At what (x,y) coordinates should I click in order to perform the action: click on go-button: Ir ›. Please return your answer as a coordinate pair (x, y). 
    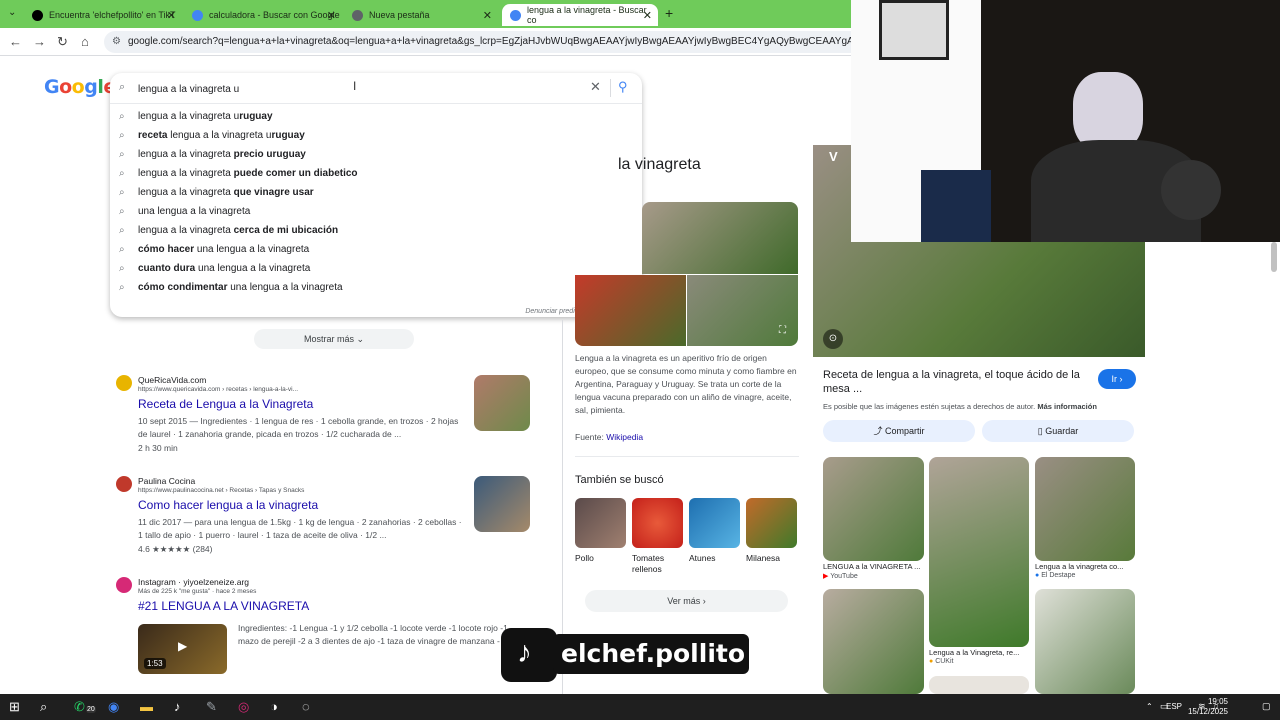
    Looking at the image, I should click on (1117, 379).